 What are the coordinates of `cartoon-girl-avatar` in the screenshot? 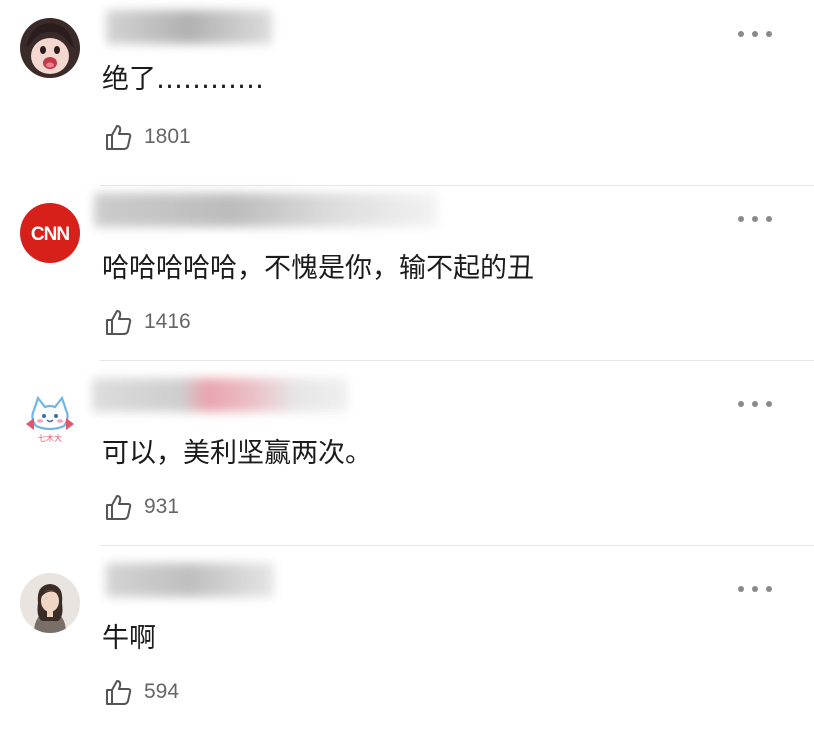 It's located at (50, 48).